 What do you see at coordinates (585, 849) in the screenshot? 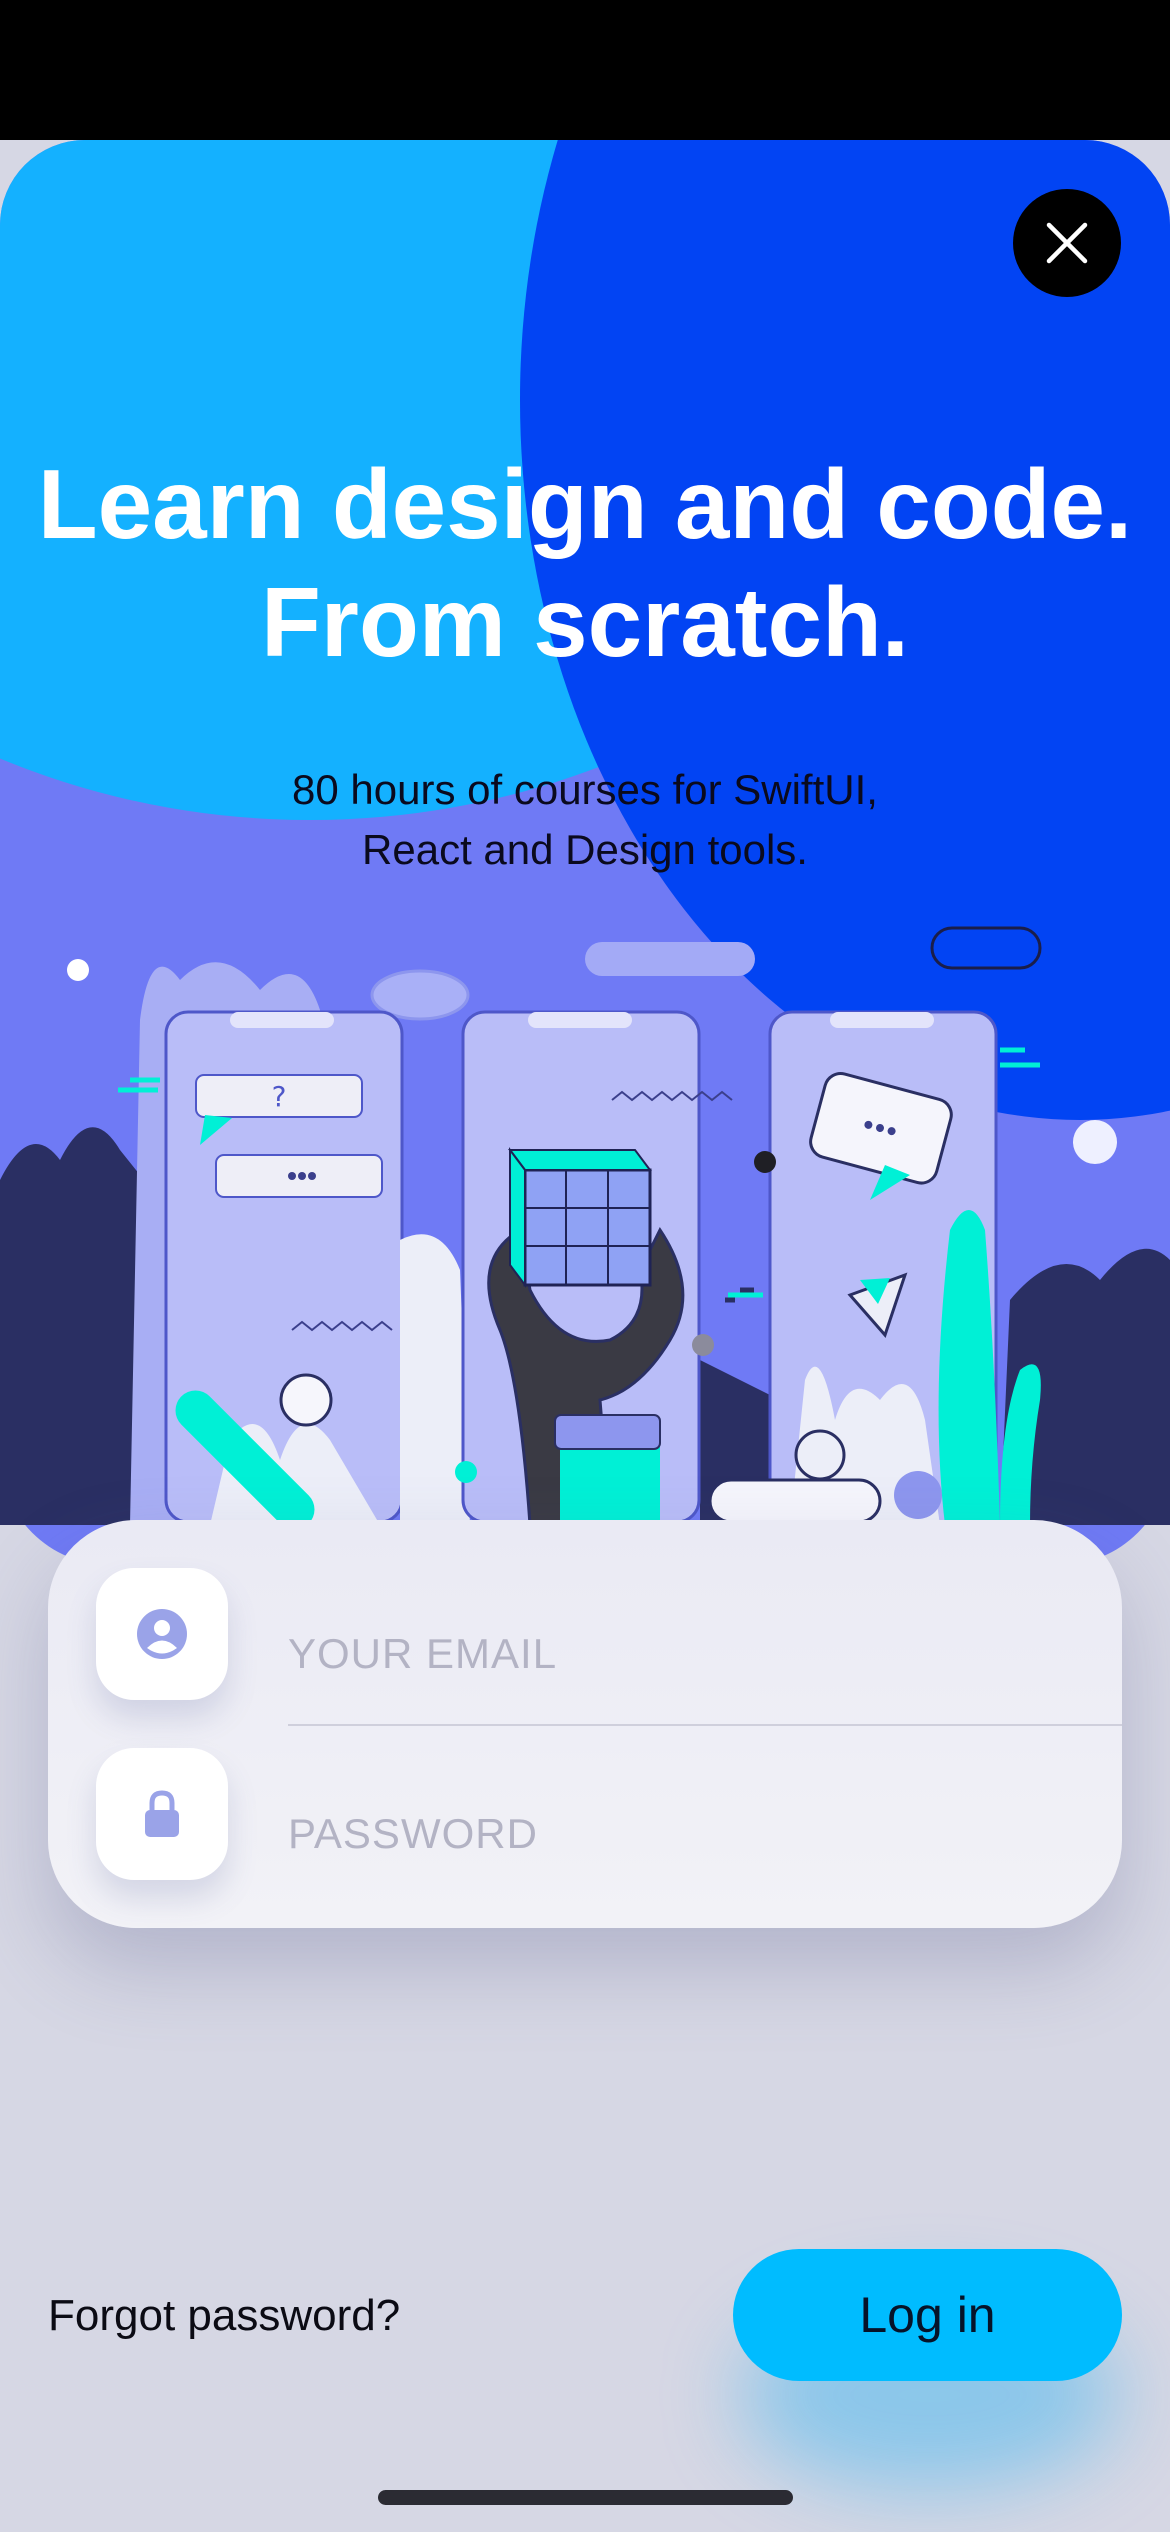
I see `subhead-line-2: React and Design tools.` at bounding box center [585, 849].